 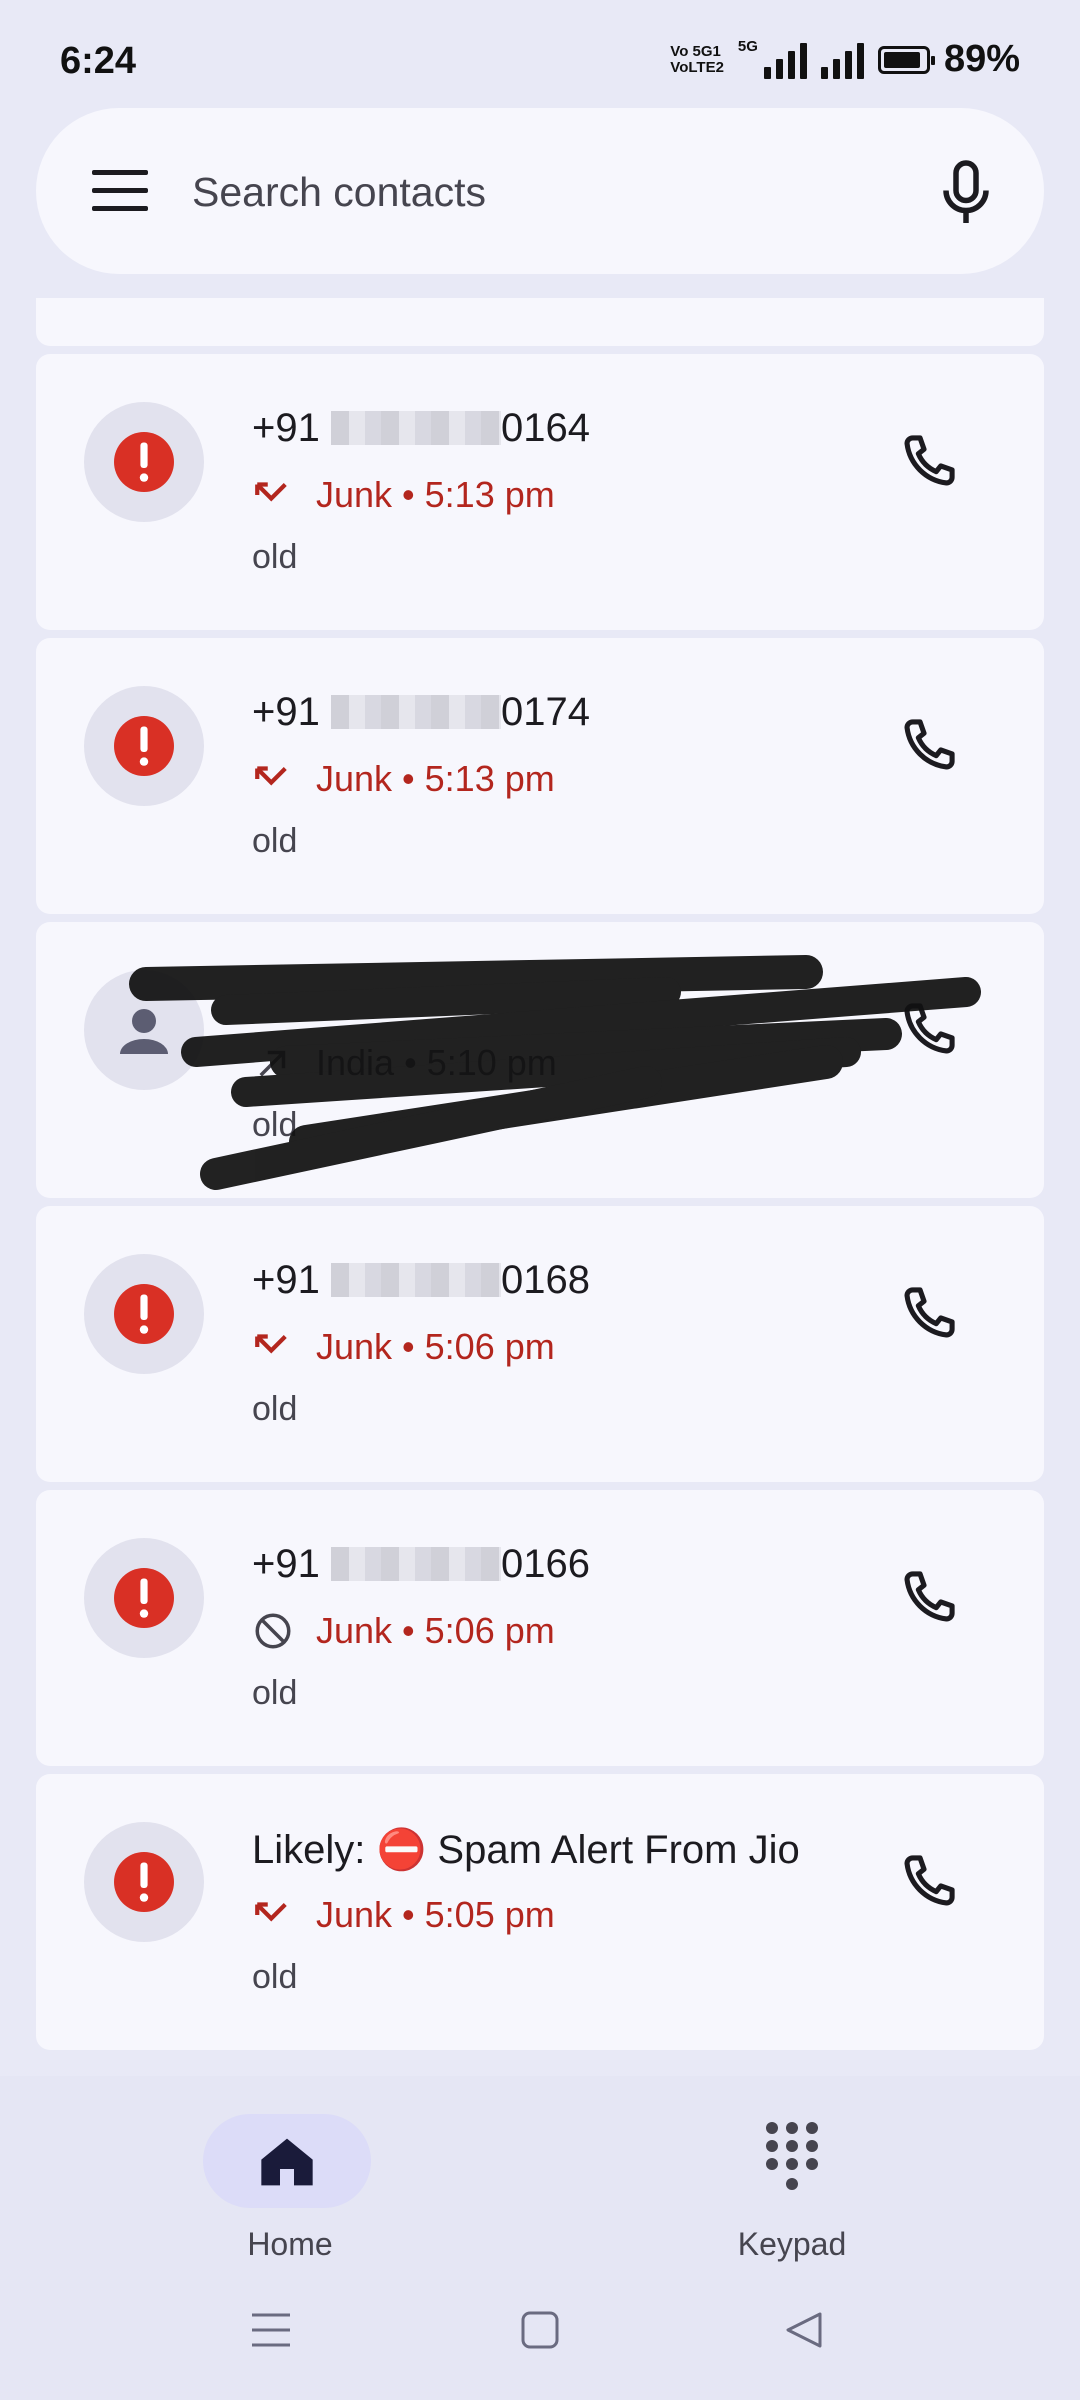 I want to click on system-navigation-bar, so click(x=540, y=2335).